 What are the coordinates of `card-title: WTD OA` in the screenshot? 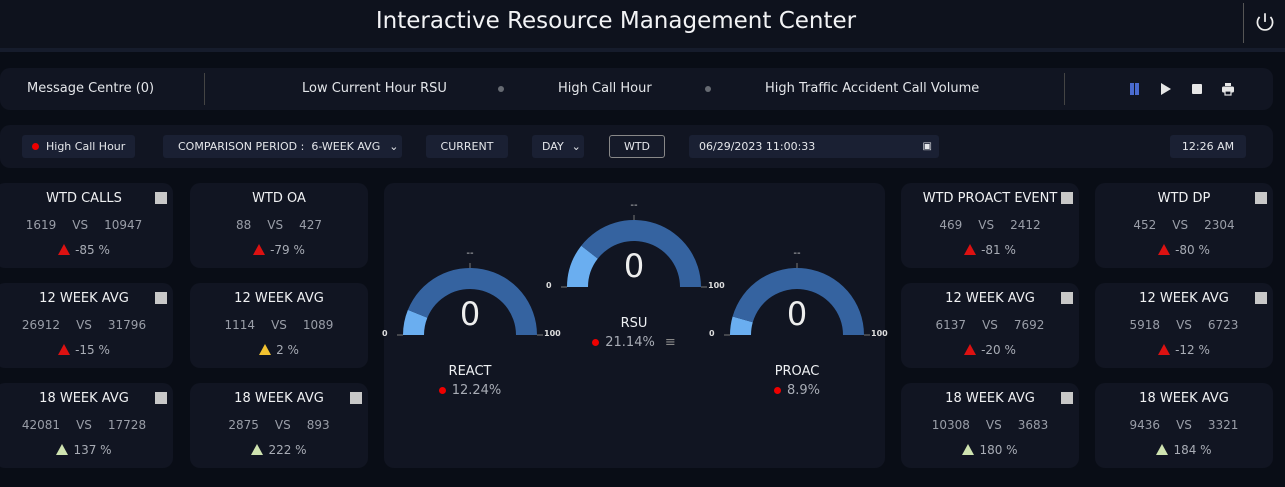 It's located at (279, 198).